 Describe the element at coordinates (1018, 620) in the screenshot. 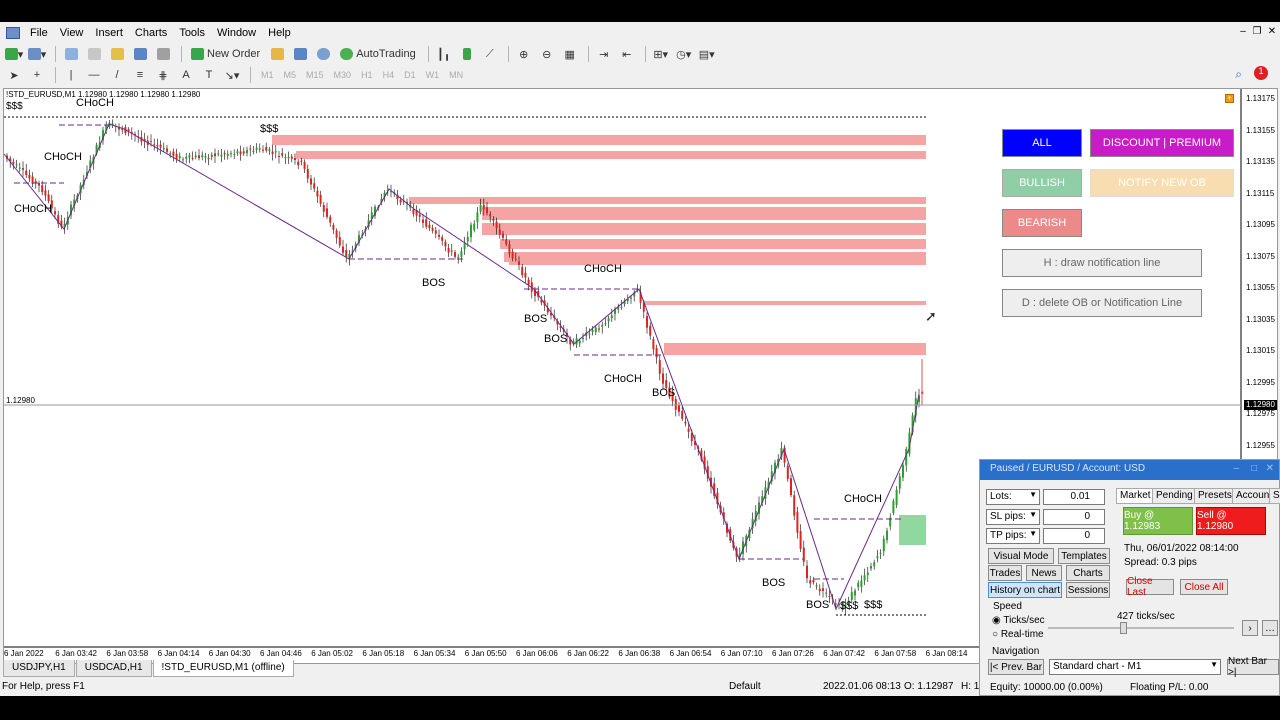

I see `ticks-radio: ◉ Ticks/sec` at that location.